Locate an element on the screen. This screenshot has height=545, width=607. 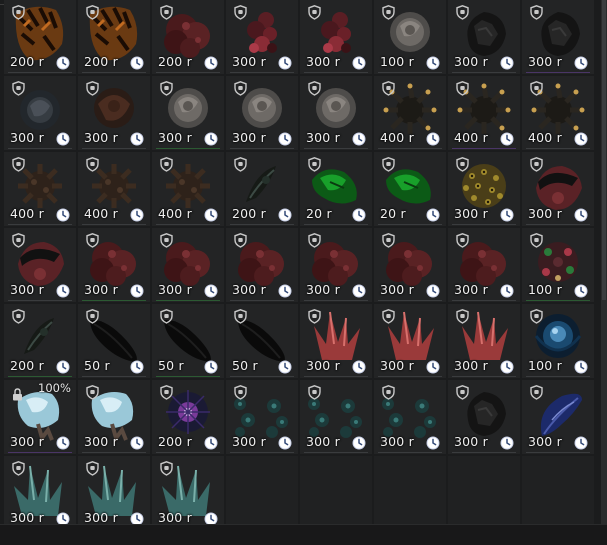
inventory-slot: 100% 300 r is located at coordinates (40, 417).